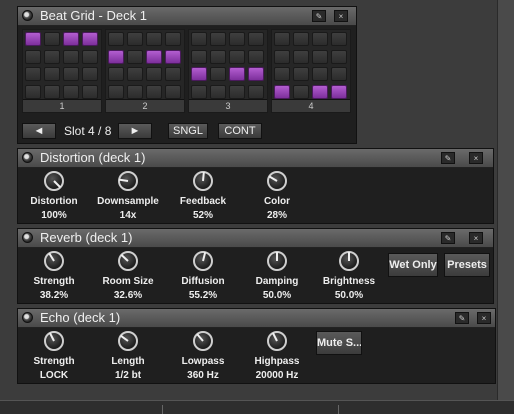  What do you see at coordinates (413, 265) in the screenshot?
I see `wet-only-button: Wet Only` at bounding box center [413, 265].